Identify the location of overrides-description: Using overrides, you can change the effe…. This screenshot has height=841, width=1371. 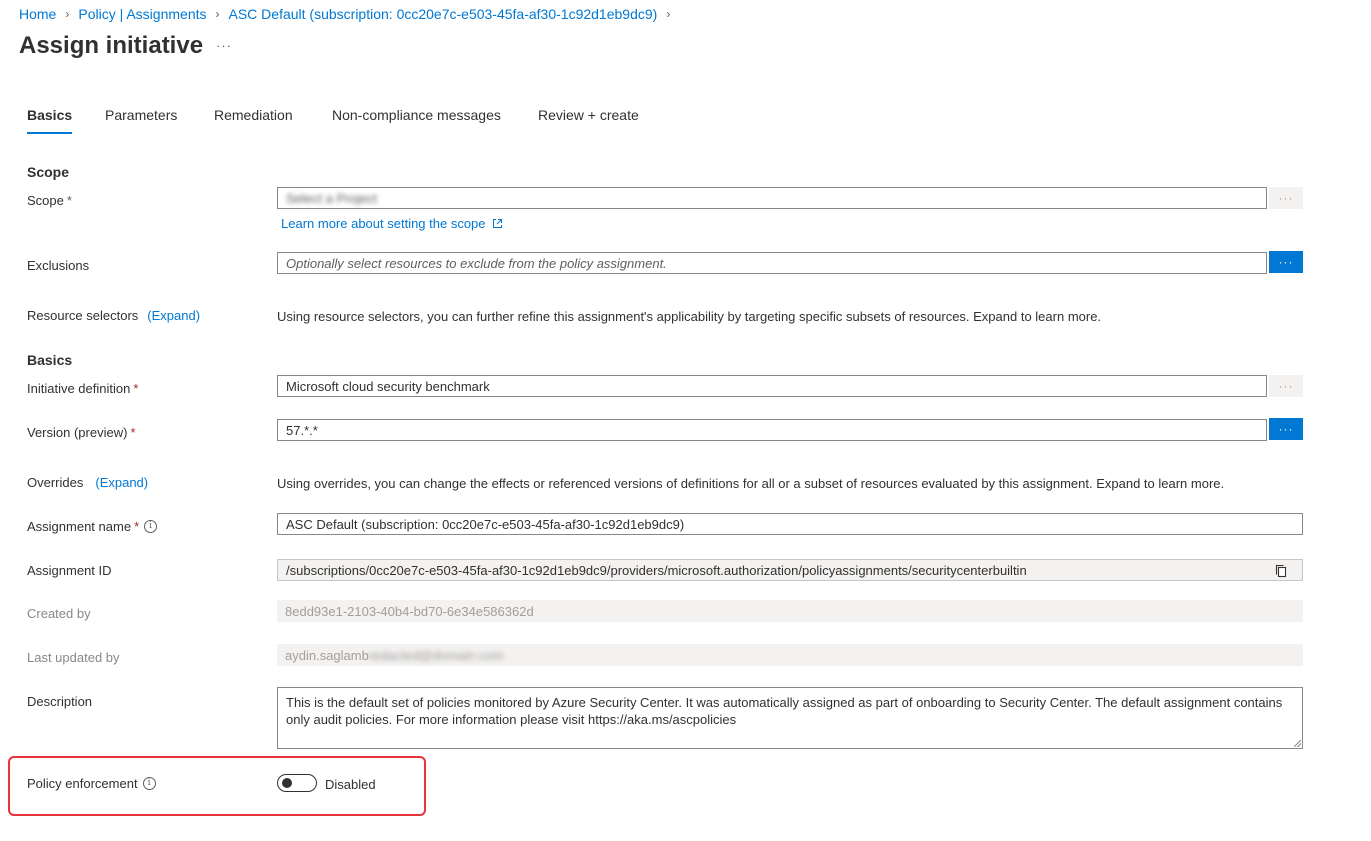
(751, 483).